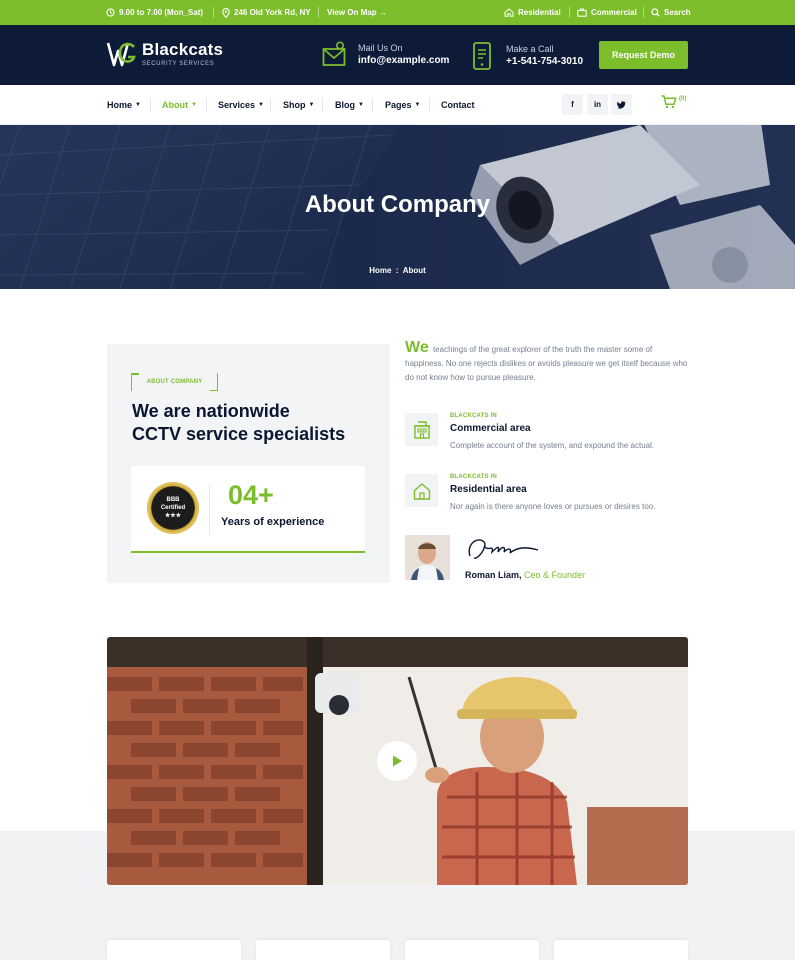  Describe the element at coordinates (398, 105) in the screenshot. I see `nav-item-label: Pages` at that location.